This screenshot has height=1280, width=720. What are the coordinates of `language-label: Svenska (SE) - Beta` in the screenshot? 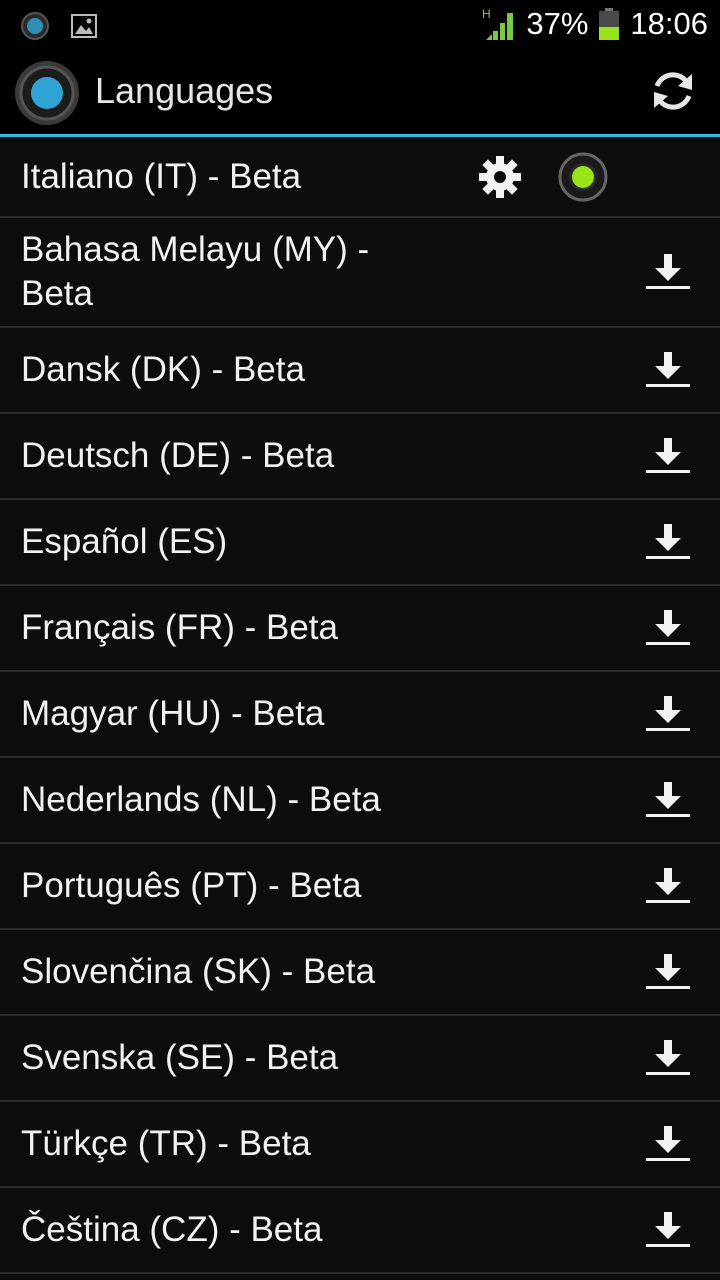 It's located at (180, 1057).